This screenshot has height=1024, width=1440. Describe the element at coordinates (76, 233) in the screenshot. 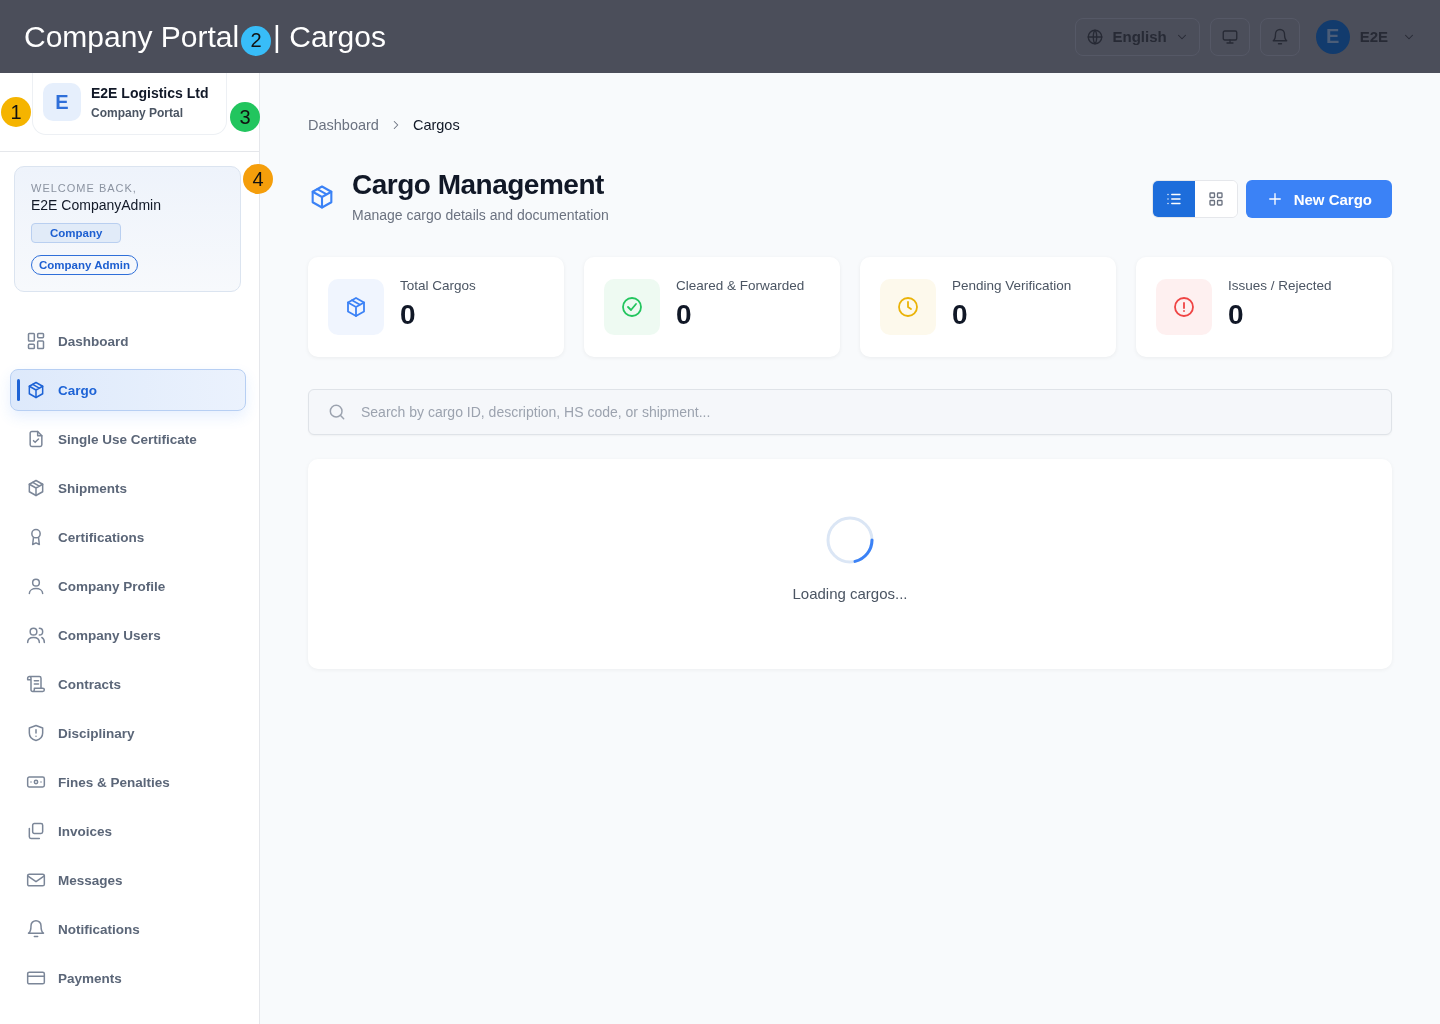

I see `role-badge: Company` at that location.